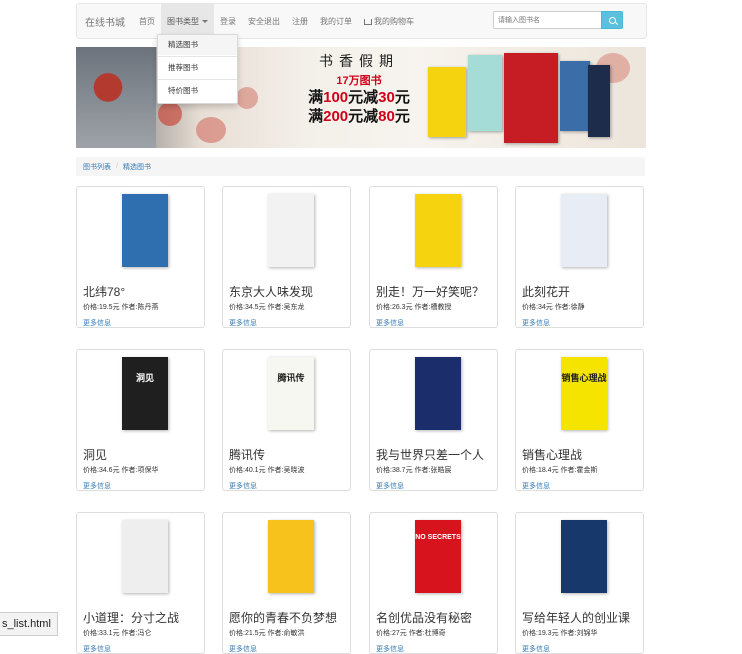 Image resolution: width=742 pixels, height=654 pixels. Describe the element at coordinates (145, 393) in the screenshot. I see `book-cover-image: 洞见` at that location.